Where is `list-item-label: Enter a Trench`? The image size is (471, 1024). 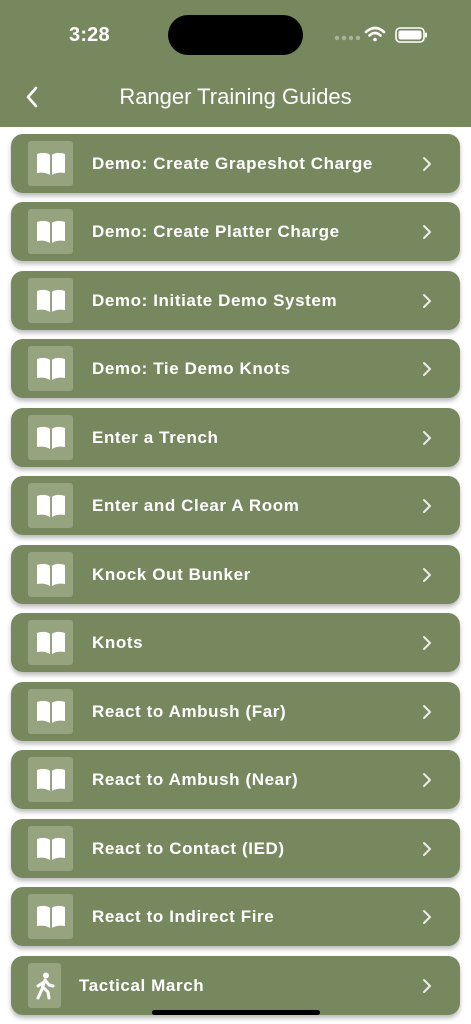
list-item-label: Enter a Trench is located at coordinates (155, 437).